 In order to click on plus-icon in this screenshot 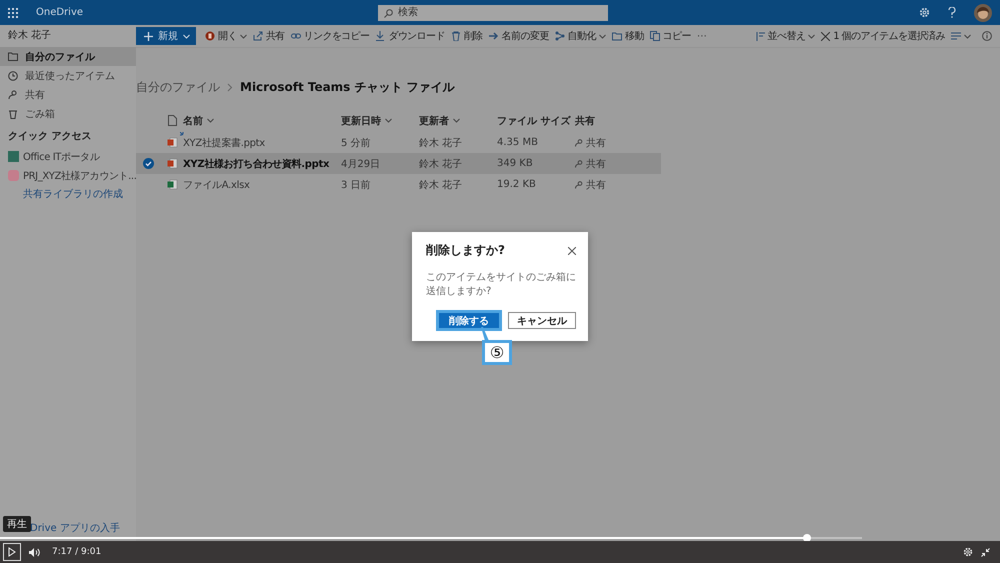, I will do `click(148, 36)`.